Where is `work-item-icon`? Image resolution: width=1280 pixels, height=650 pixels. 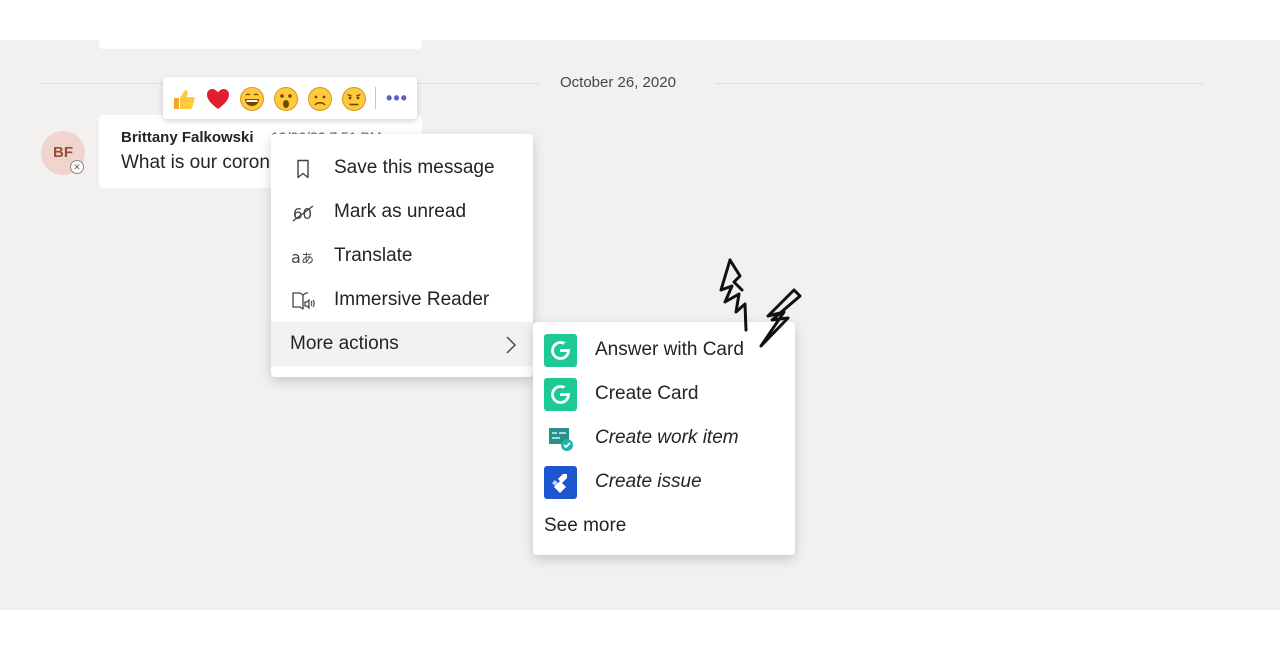
work-item-icon is located at coordinates (560, 438).